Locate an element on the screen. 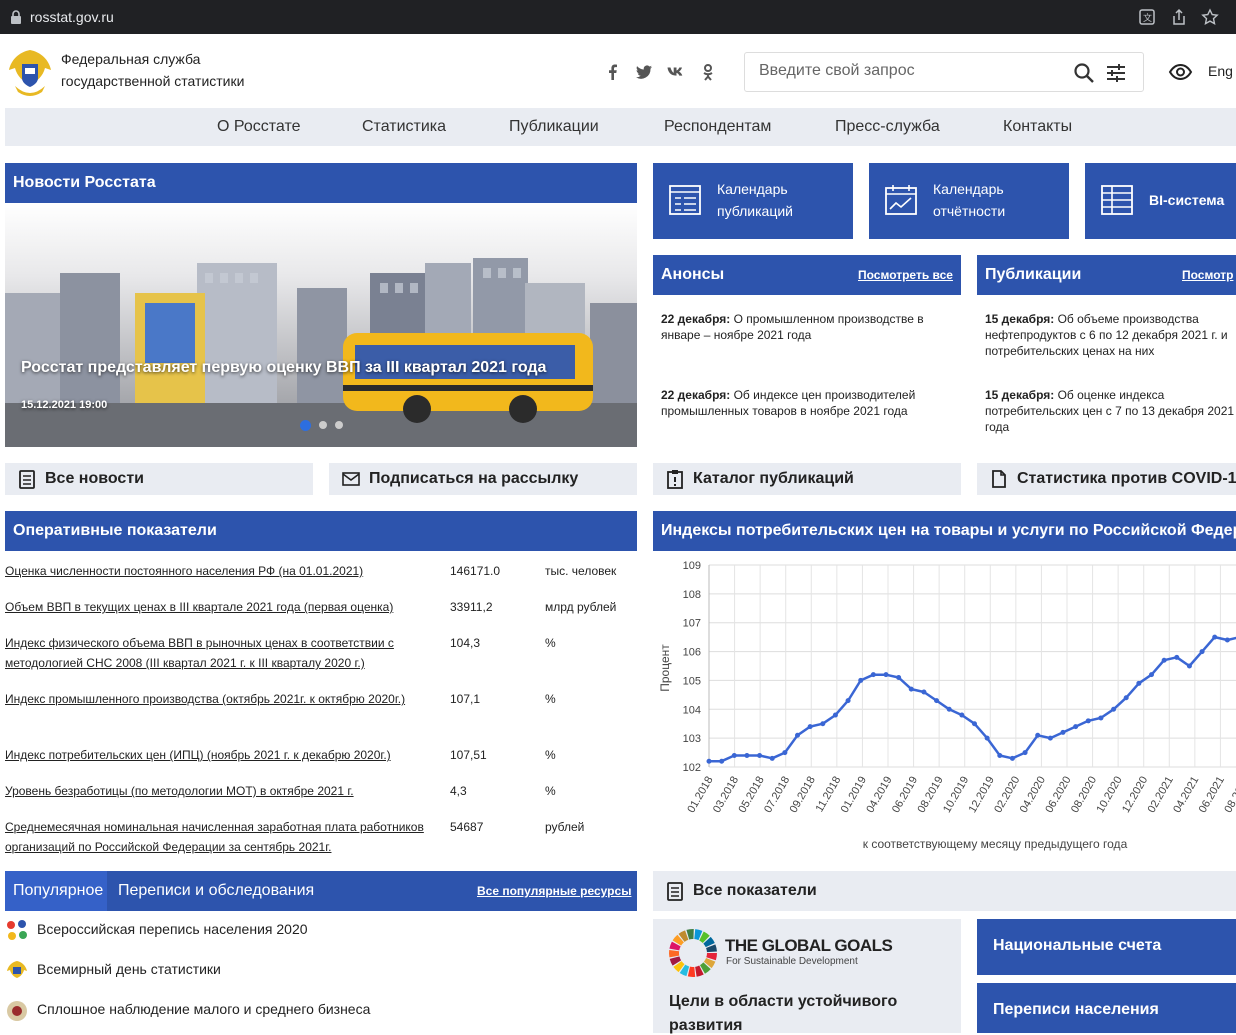 This screenshot has height=1035, width=1236. search-icon is located at coordinates (1084, 73).